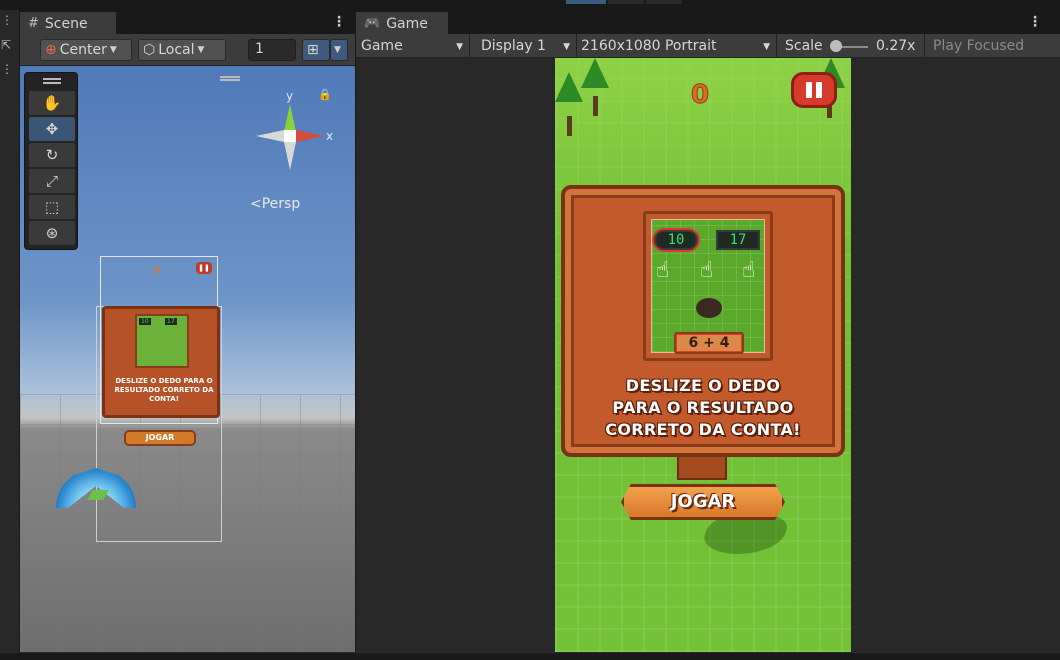 Image resolution: width=1060 pixels, height=660 pixels. What do you see at coordinates (52, 233) in the screenshot?
I see `transform-tool-icon: ⊛` at bounding box center [52, 233].